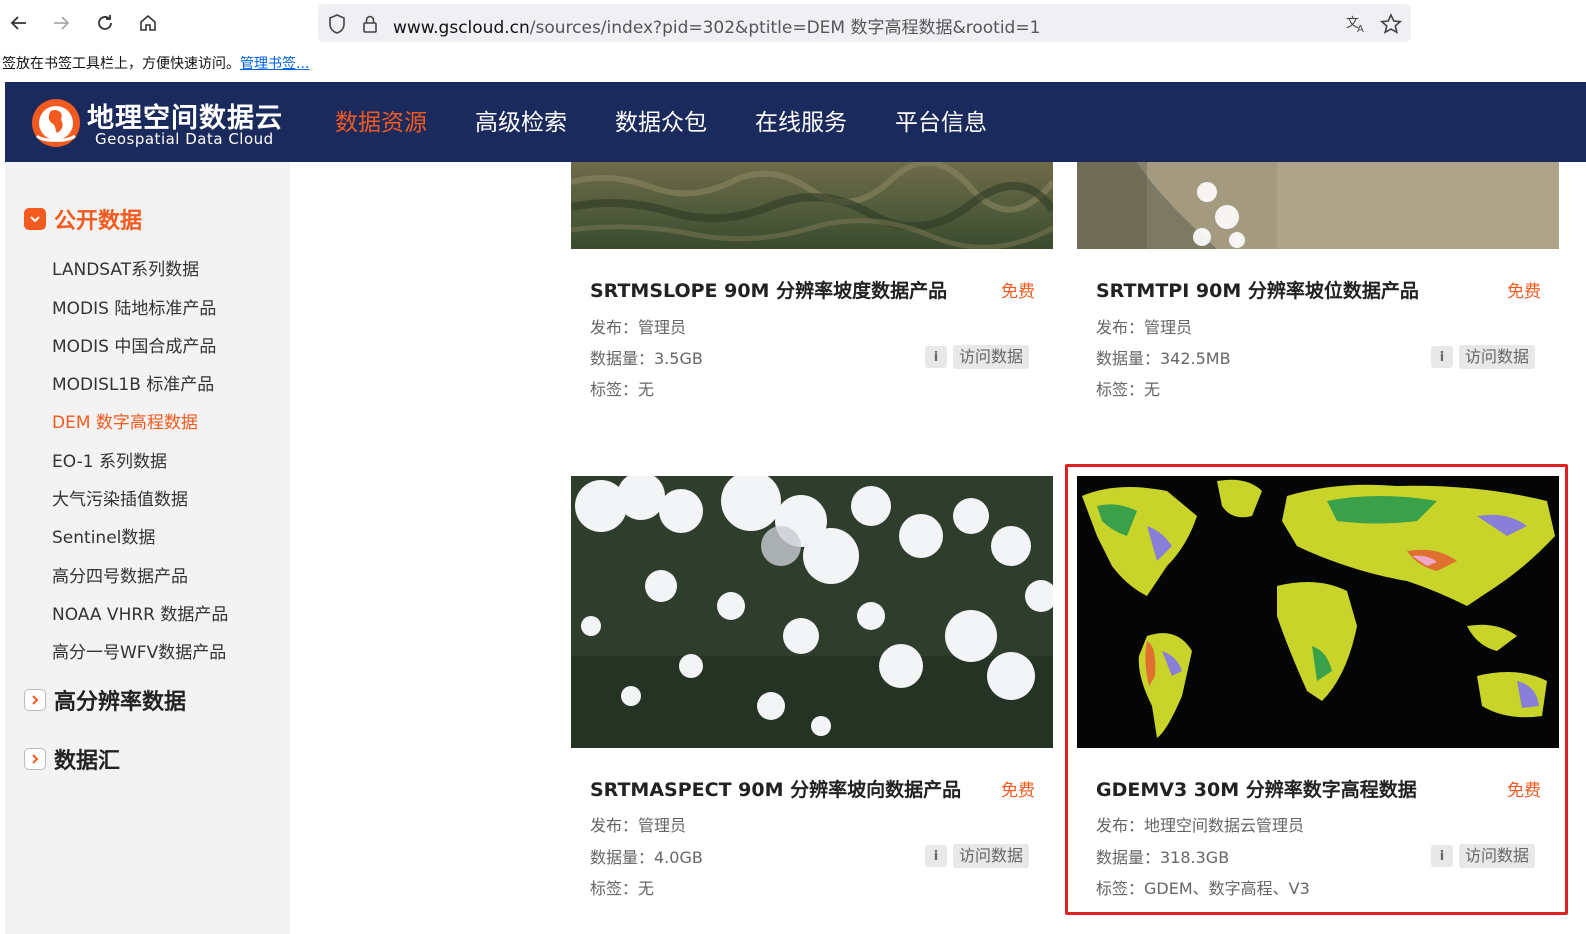 The width and height of the screenshot is (1586, 934). Describe the element at coordinates (139, 650) in the screenshot. I see `sidebar-item-gf1-wfv: 高分一号WFV数据产品` at that location.